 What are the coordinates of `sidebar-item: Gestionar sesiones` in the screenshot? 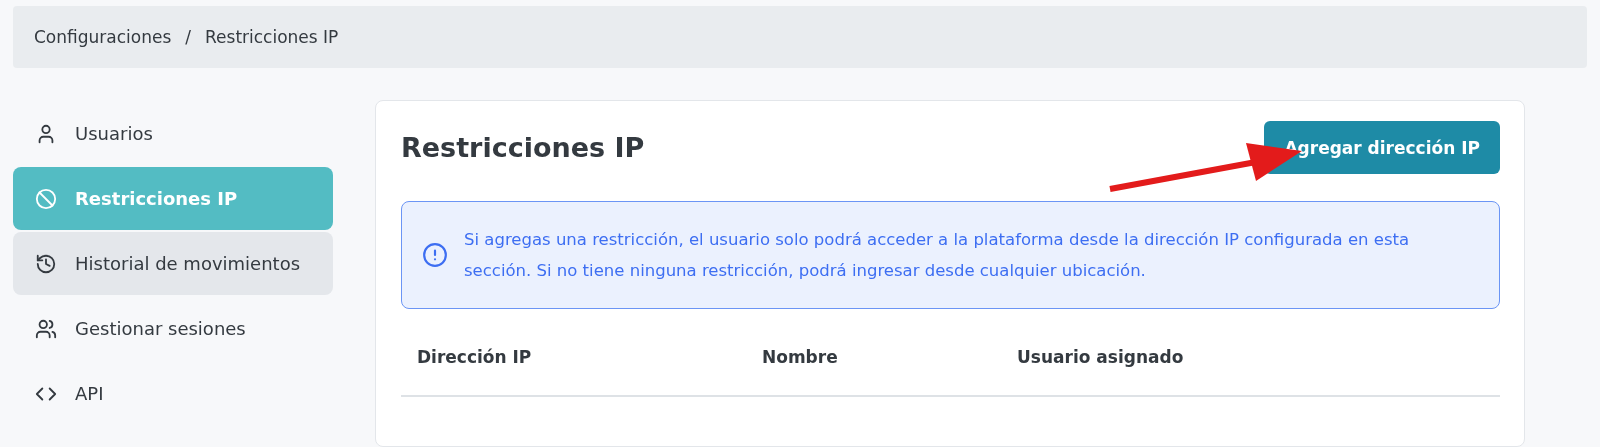 It's located at (173, 328).